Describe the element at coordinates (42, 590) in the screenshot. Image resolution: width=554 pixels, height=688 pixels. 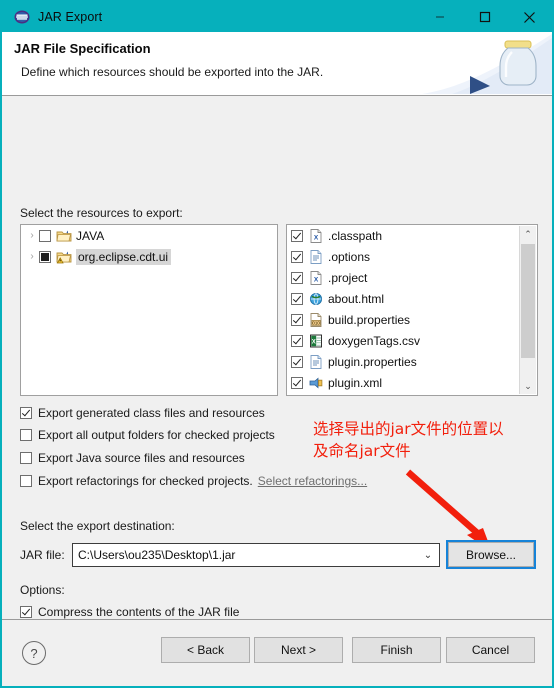
I see `options-section-label: Options:` at that location.